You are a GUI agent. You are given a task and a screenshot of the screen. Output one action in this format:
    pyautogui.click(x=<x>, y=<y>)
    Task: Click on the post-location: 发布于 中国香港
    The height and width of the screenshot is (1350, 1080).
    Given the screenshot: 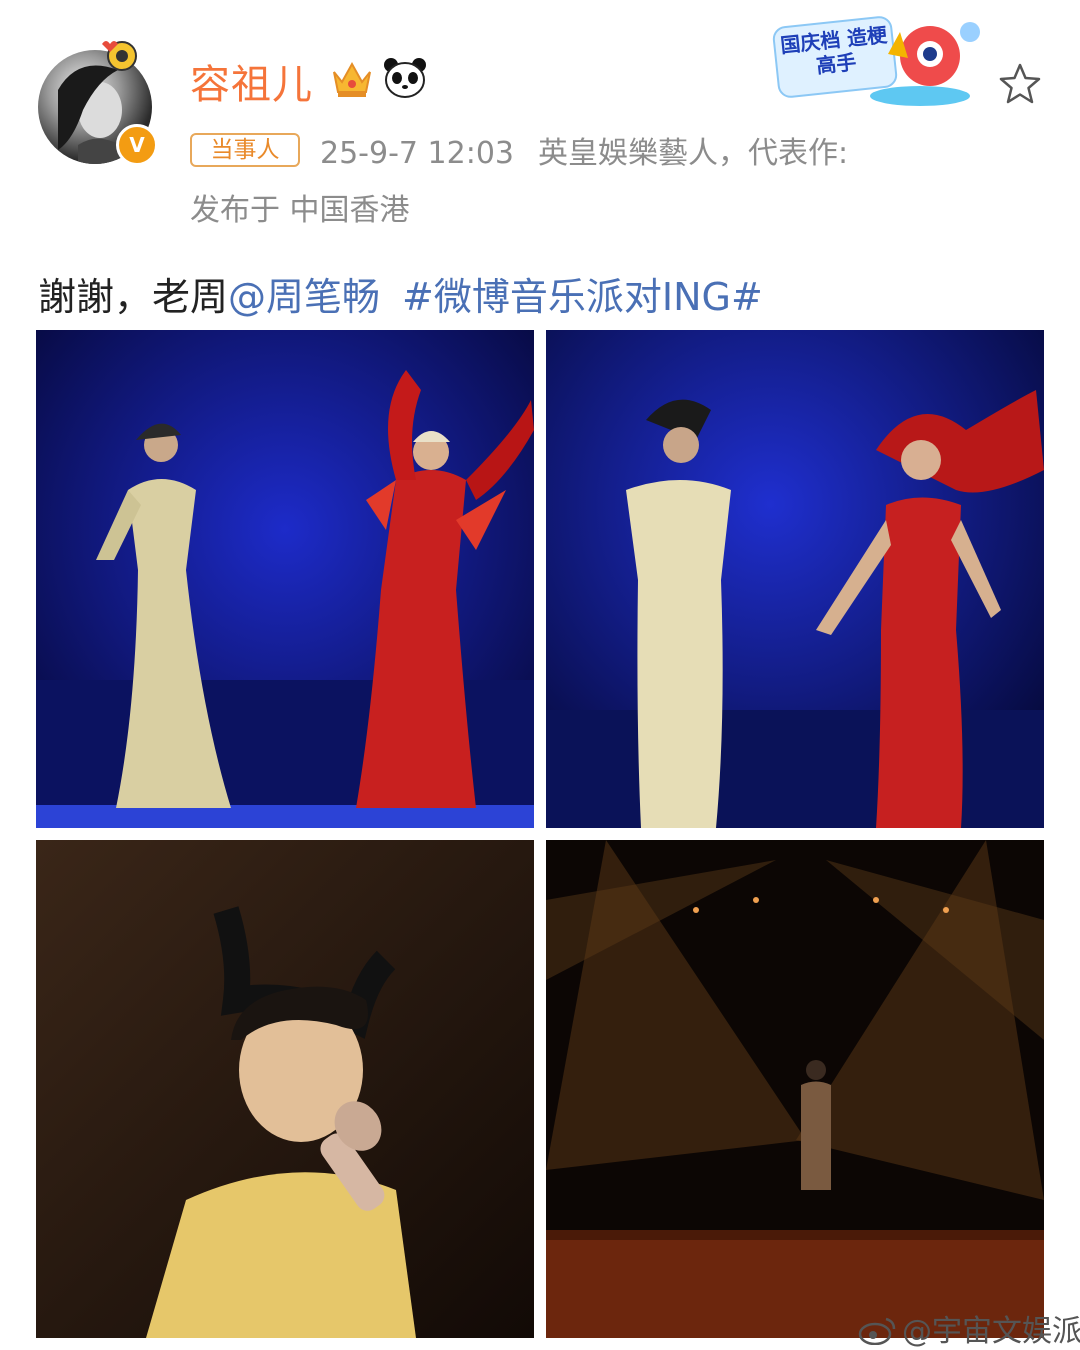 What is the action you would take?
    pyautogui.click(x=300, y=210)
    